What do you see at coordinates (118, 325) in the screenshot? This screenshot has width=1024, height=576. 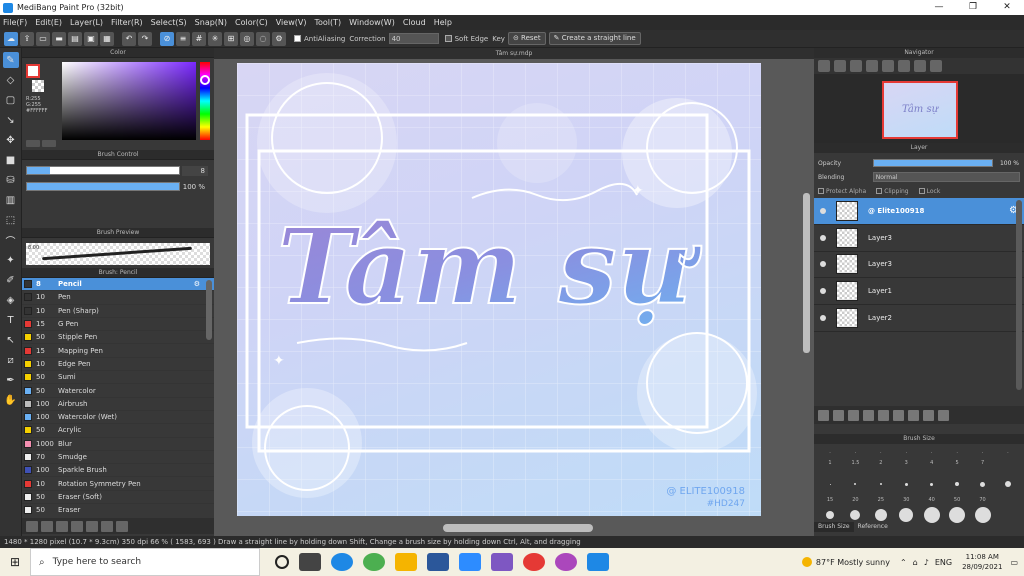 I see `brush-item: 15 G Pen` at bounding box center [118, 325].